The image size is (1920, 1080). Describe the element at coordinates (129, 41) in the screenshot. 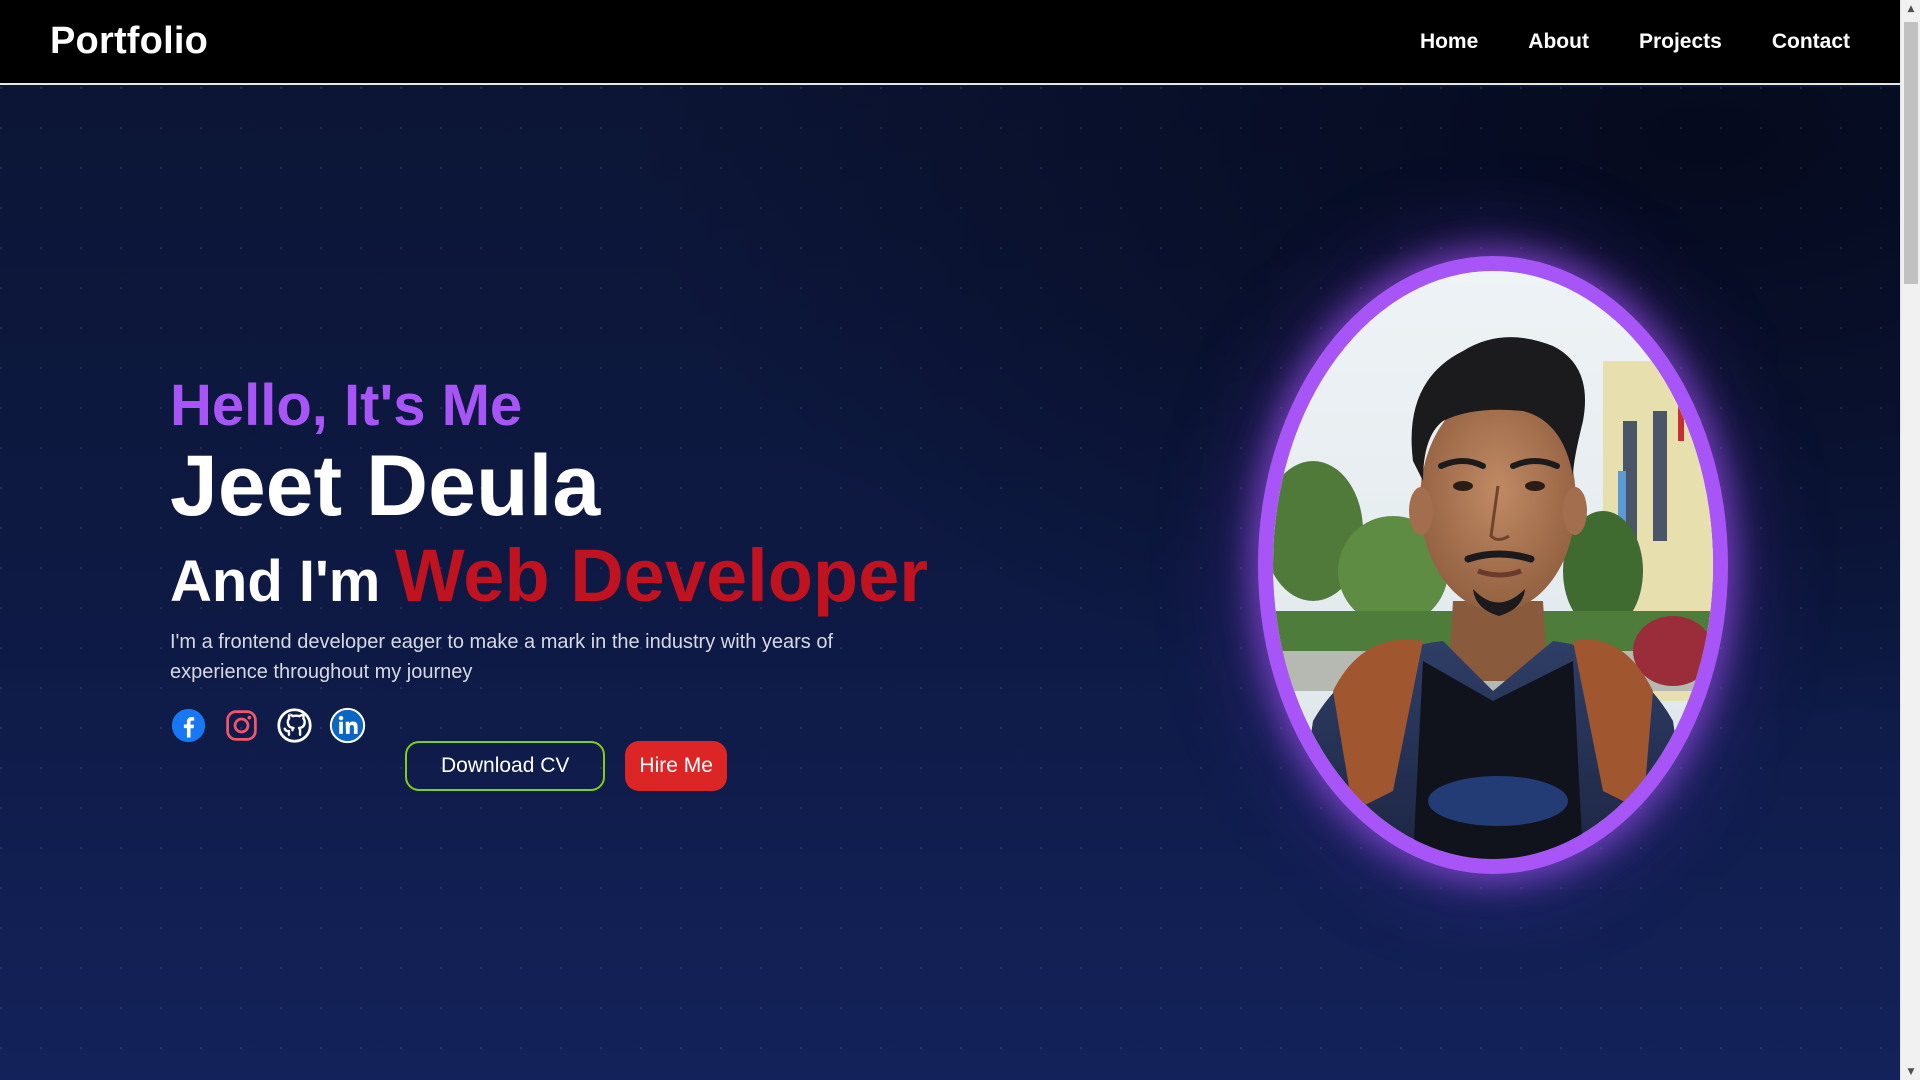

I see `site-logo: Portfolio` at that location.